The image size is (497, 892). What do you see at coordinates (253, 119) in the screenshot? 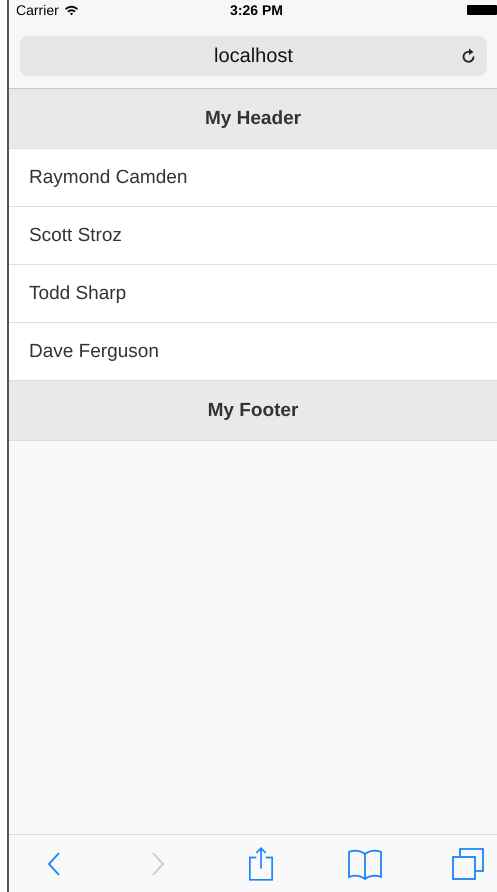
I see `header-title: My Header` at bounding box center [253, 119].